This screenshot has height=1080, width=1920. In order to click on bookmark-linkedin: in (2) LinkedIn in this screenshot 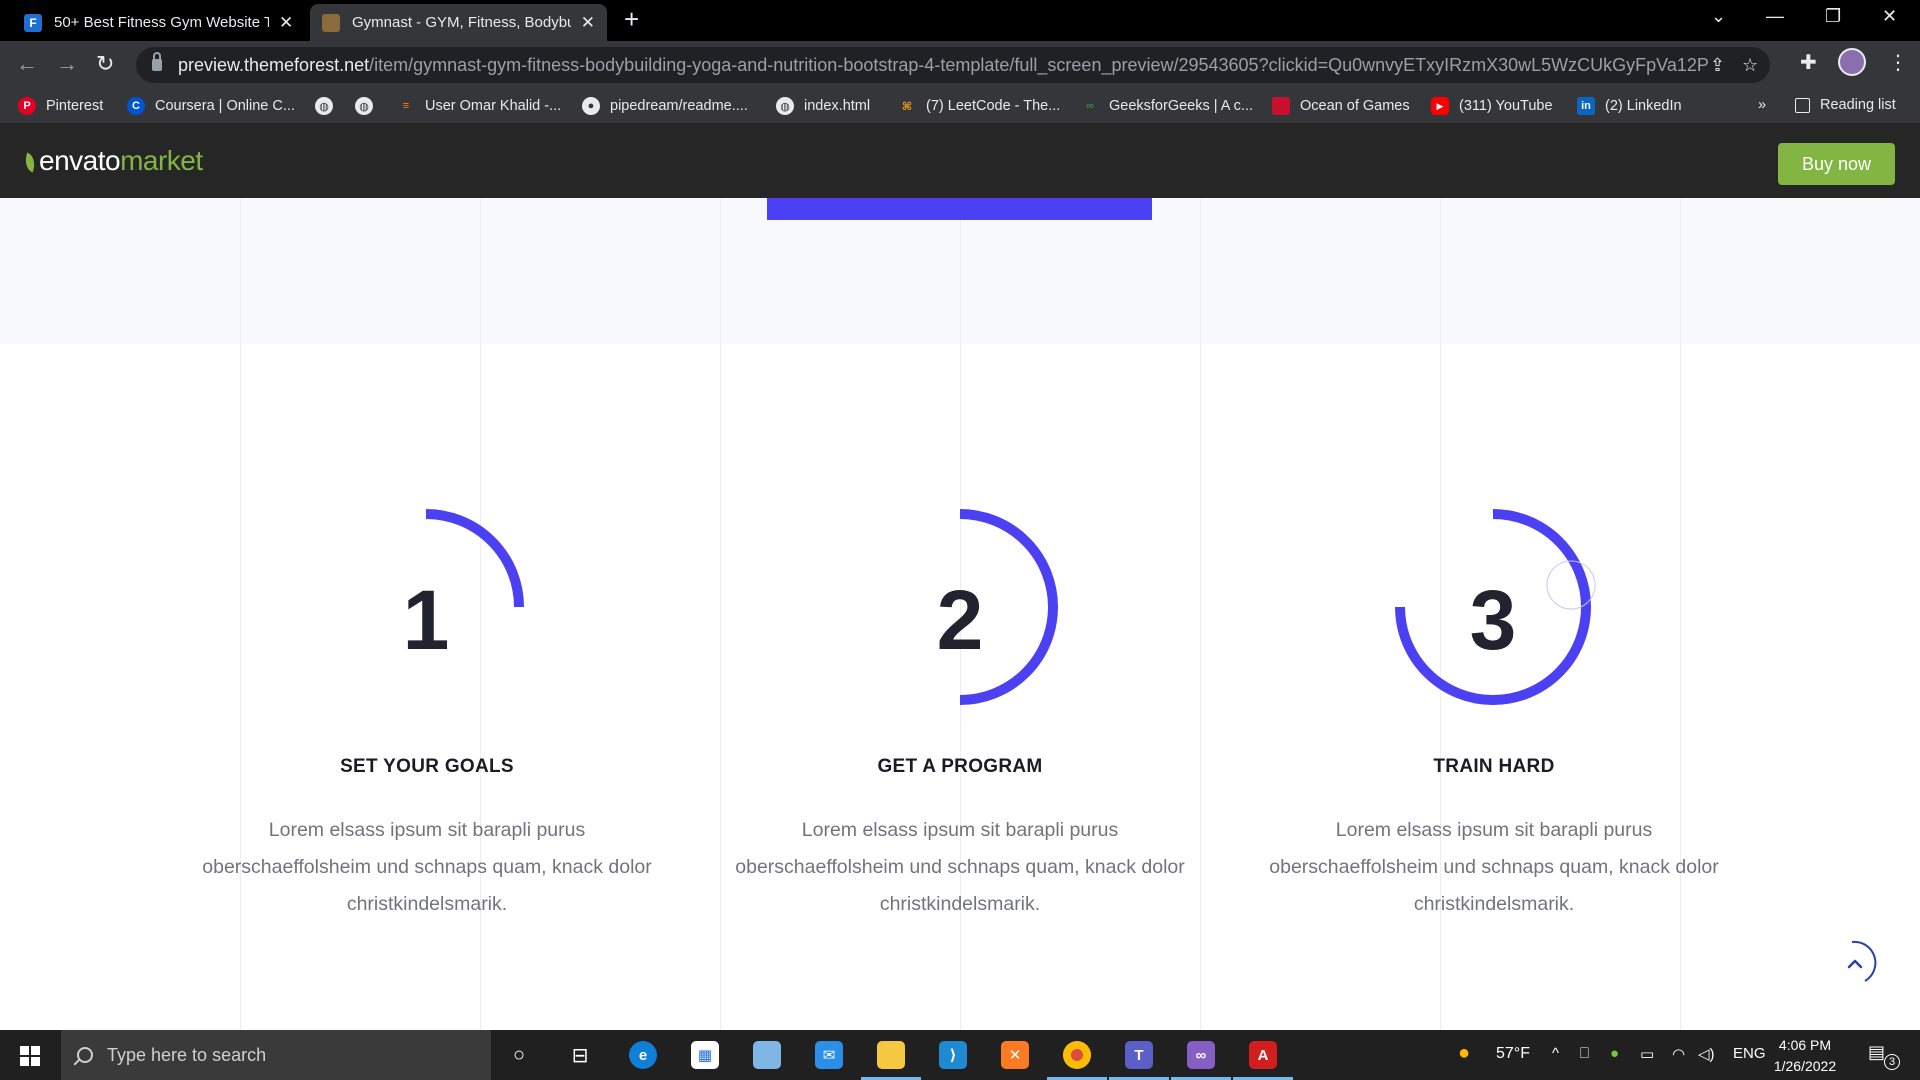, I will do `click(1629, 106)`.